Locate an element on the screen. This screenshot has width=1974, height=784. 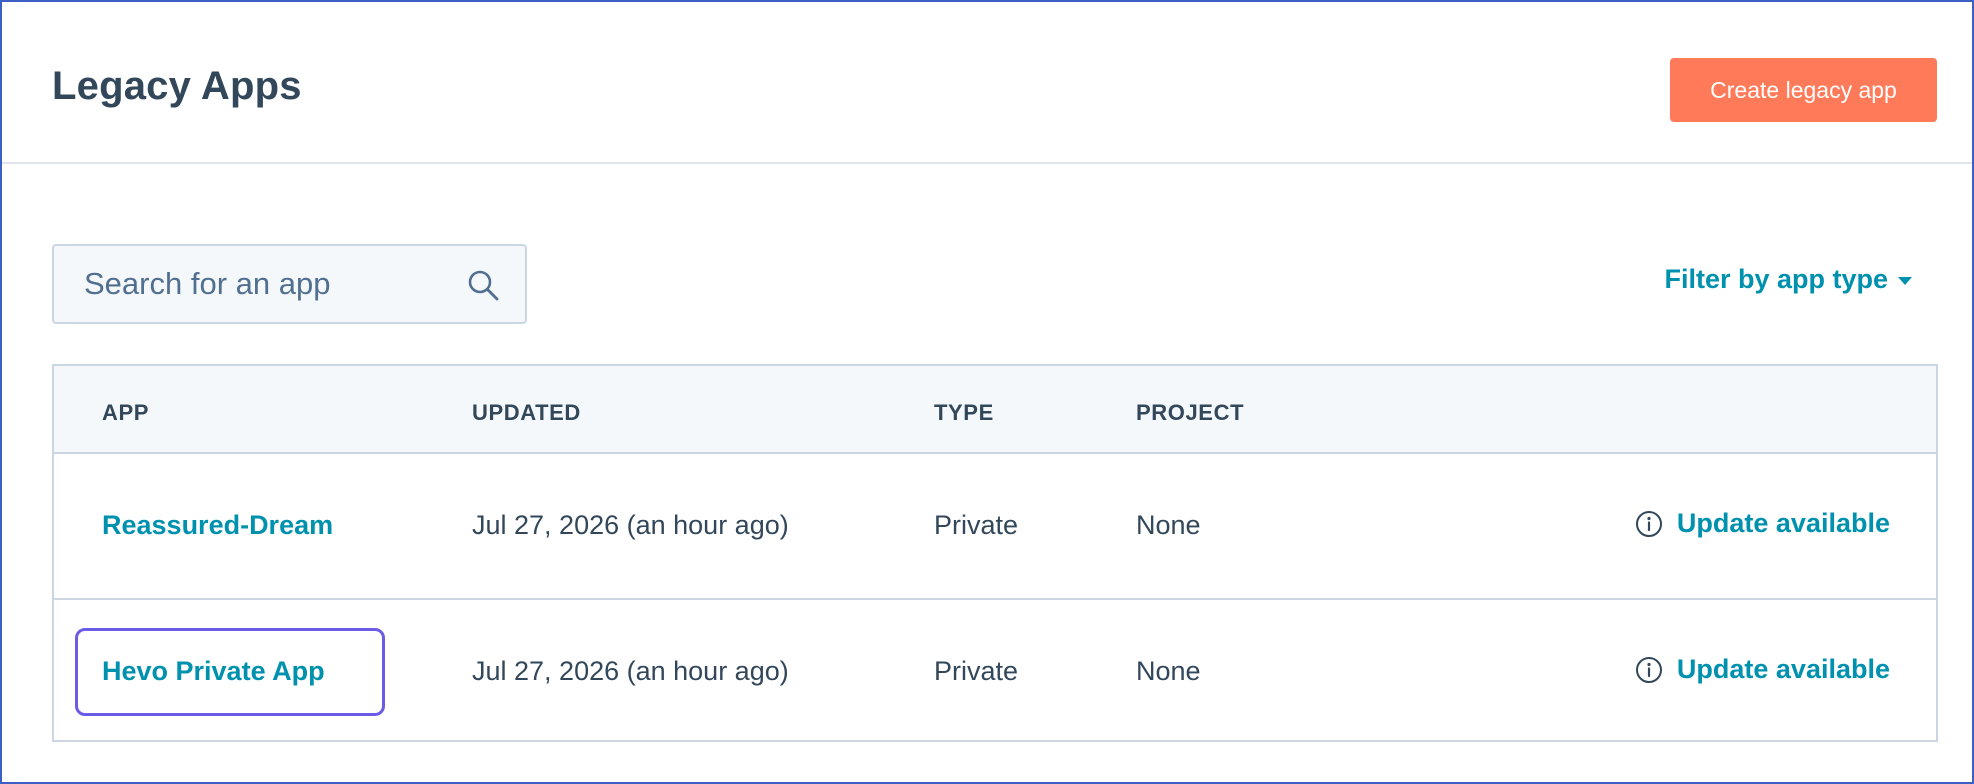
search-icon is located at coordinates (483, 285).